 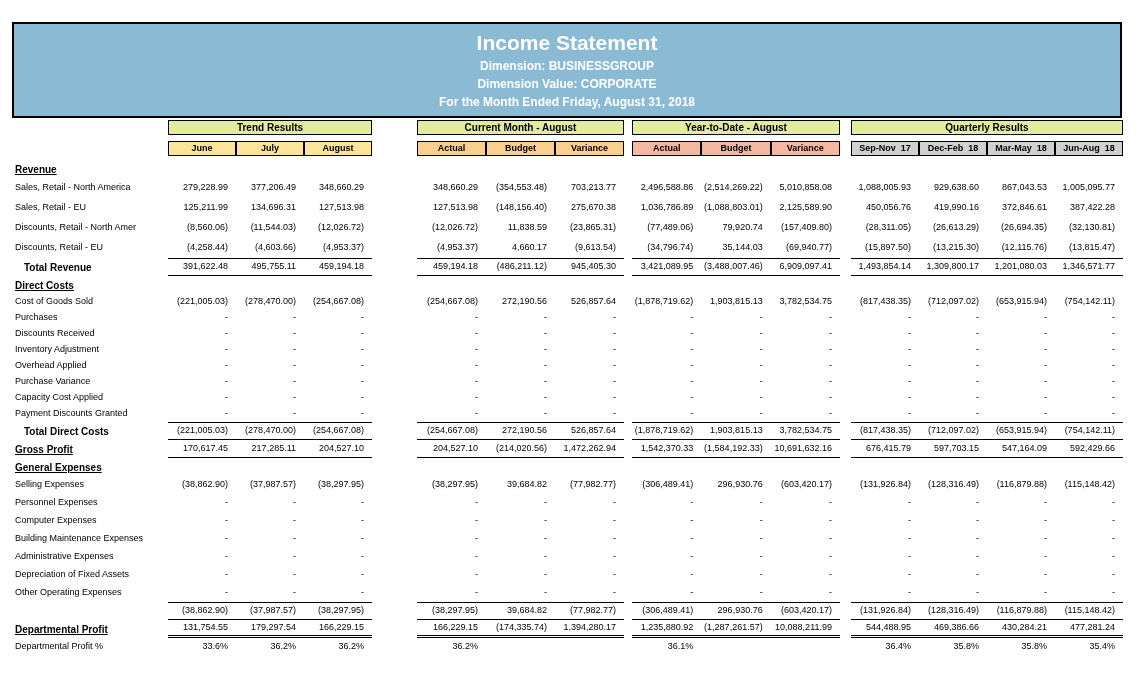 I want to click on table-cell: (131,926.84), so click(x=885, y=485).